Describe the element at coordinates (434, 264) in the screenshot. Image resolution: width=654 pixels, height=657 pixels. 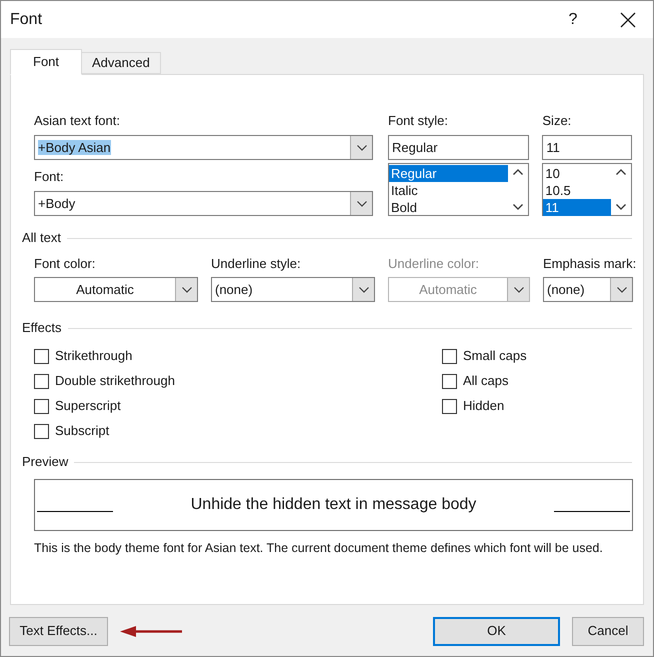
I see `field-label: Underline color:` at that location.